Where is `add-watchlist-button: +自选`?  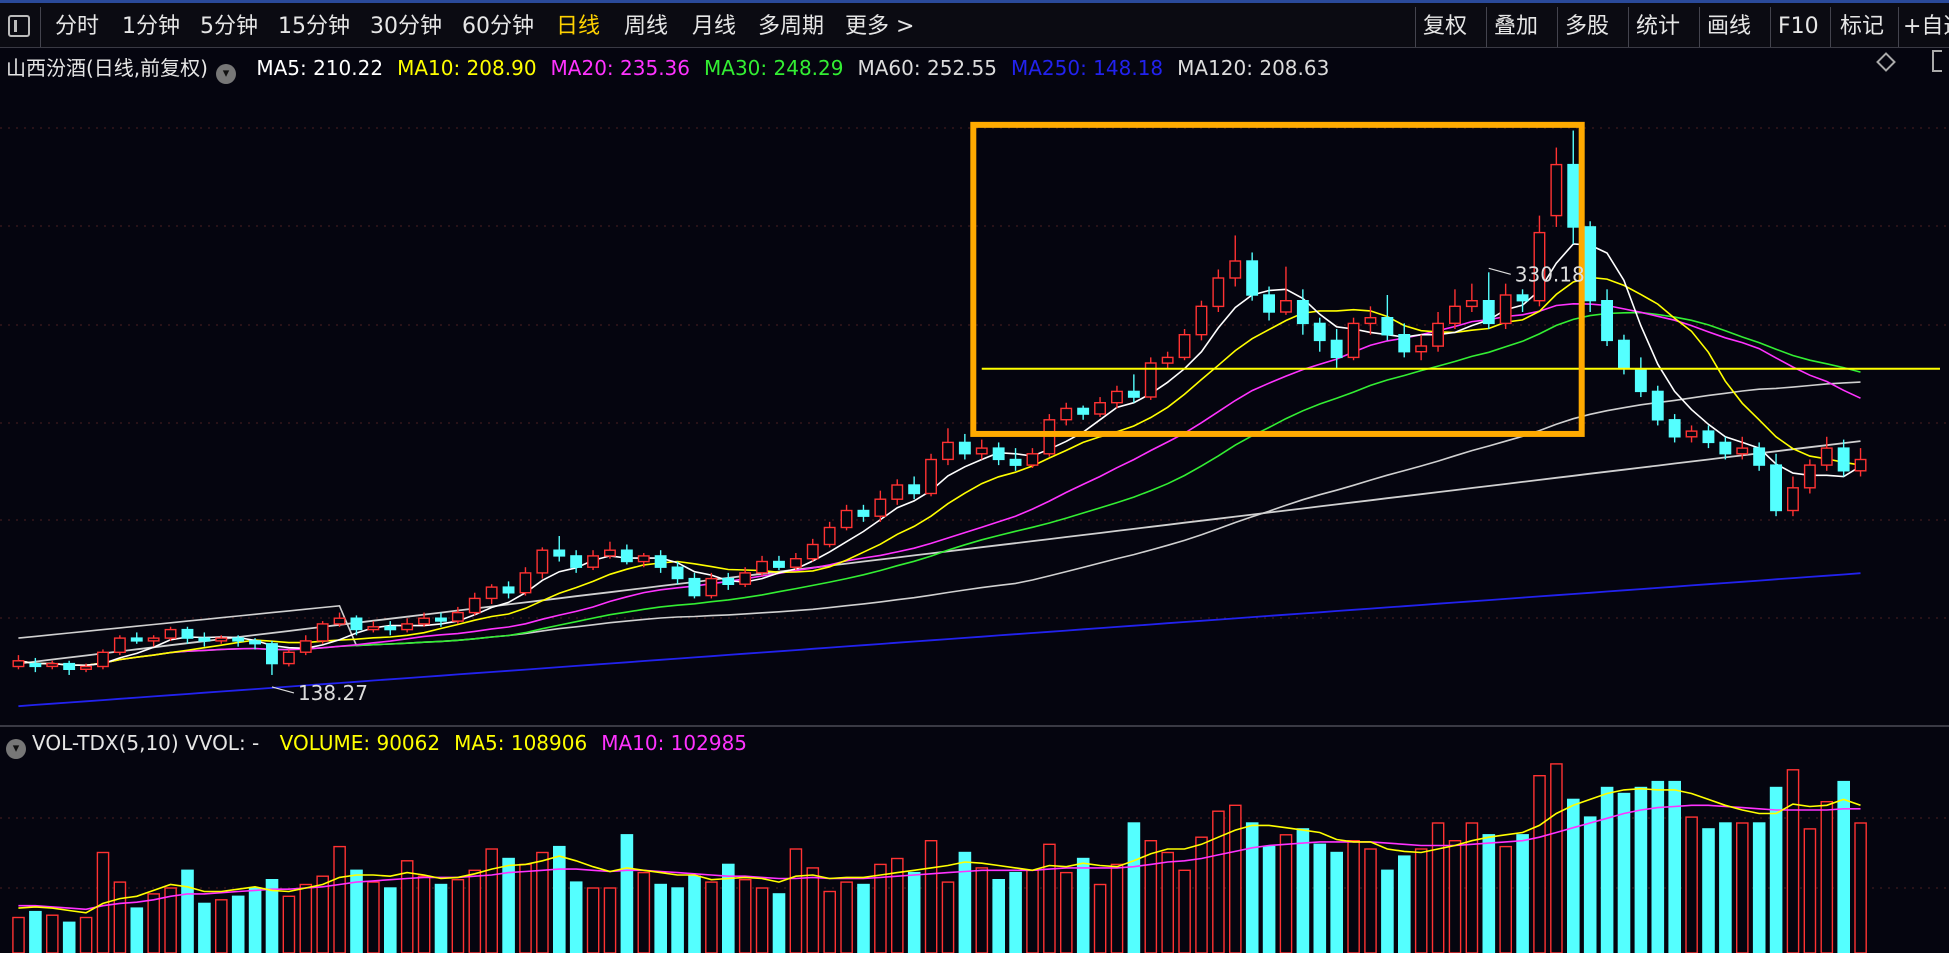 add-watchlist-button: +自选 is located at coordinates (1926, 27).